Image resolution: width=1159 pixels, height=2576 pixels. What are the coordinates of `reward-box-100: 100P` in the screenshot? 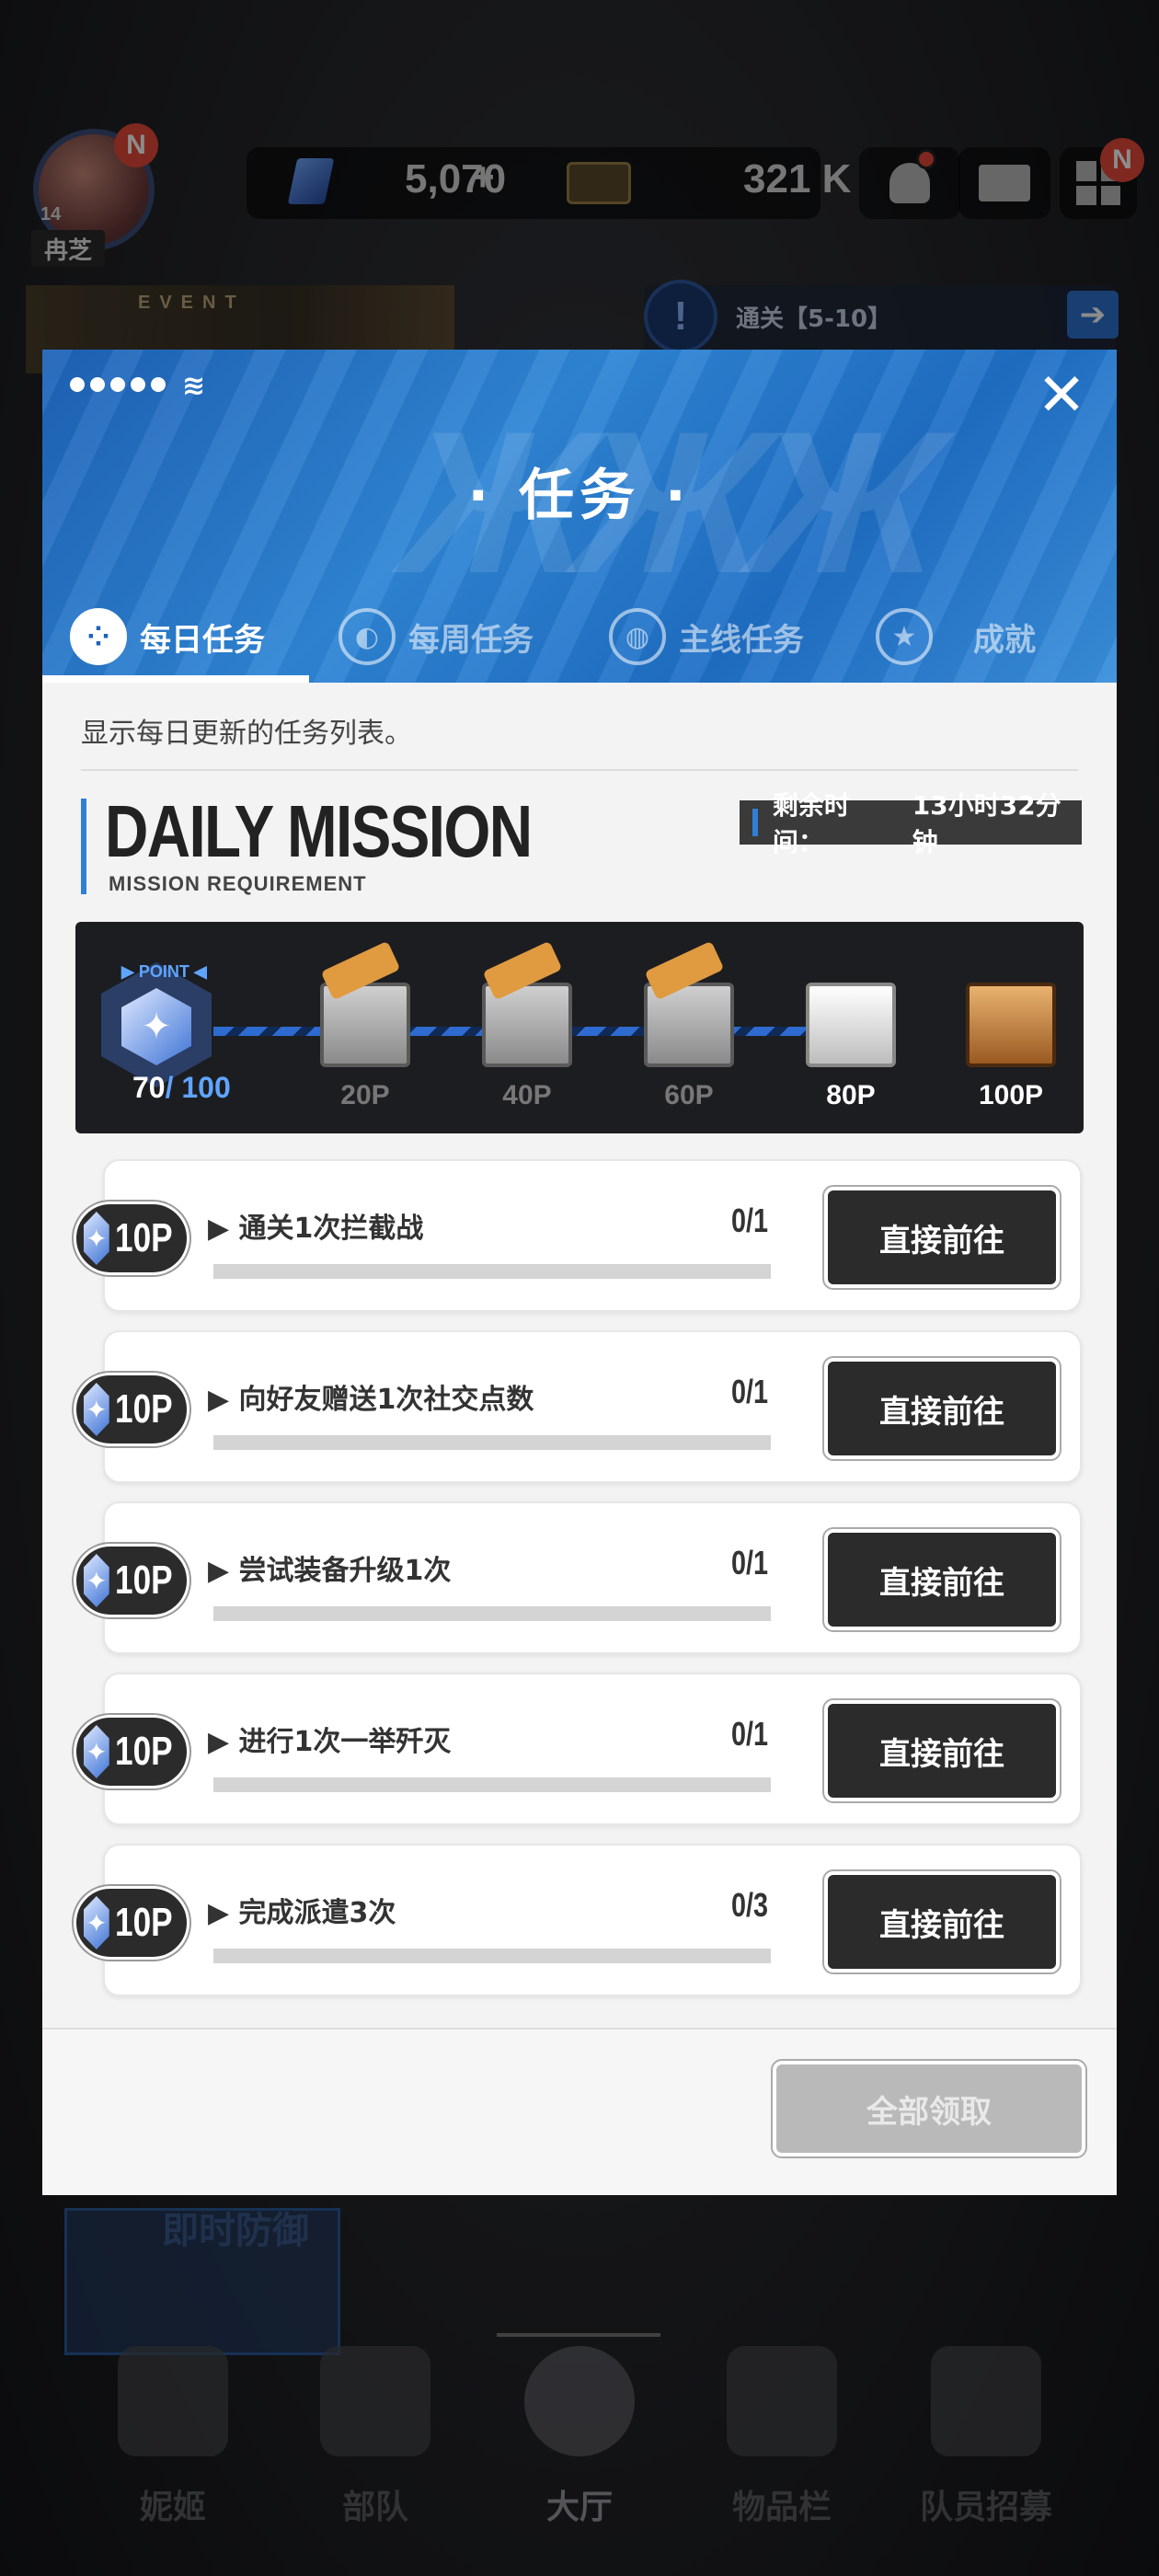 It's located at (1011, 1036).